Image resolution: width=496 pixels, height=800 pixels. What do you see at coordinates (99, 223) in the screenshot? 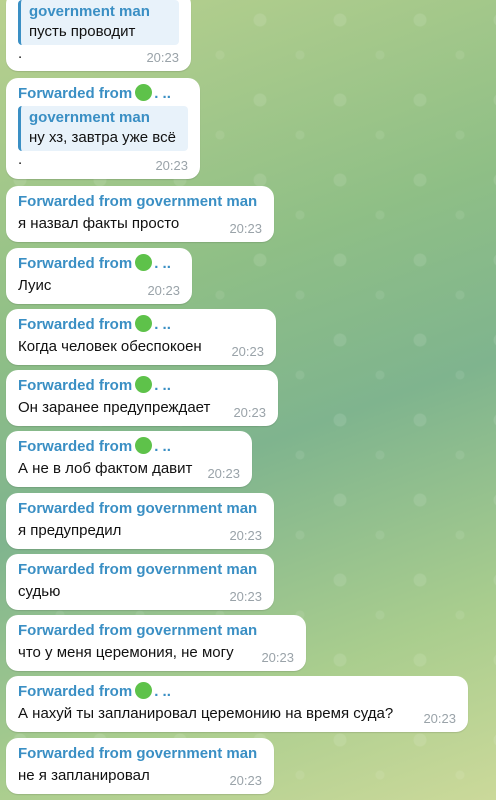
I see `message-text: я назвал факты просто` at bounding box center [99, 223].